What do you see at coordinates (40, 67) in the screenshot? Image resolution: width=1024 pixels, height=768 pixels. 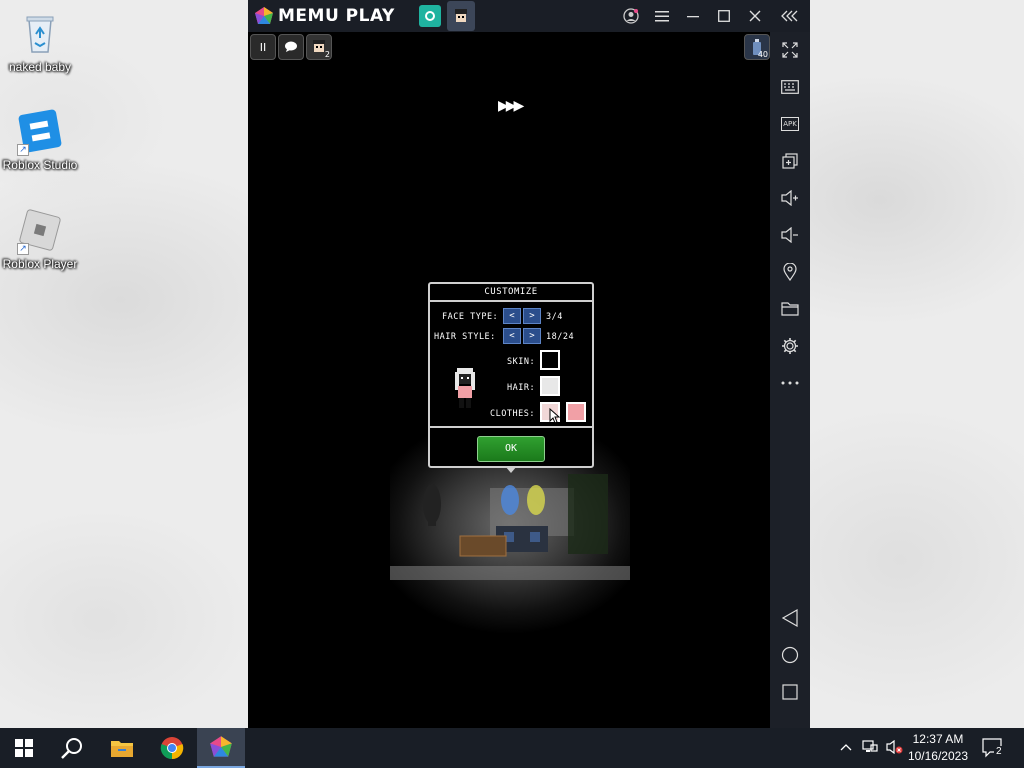 I see `desktop-icon-label: naked baby` at bounding box center [40, 67].